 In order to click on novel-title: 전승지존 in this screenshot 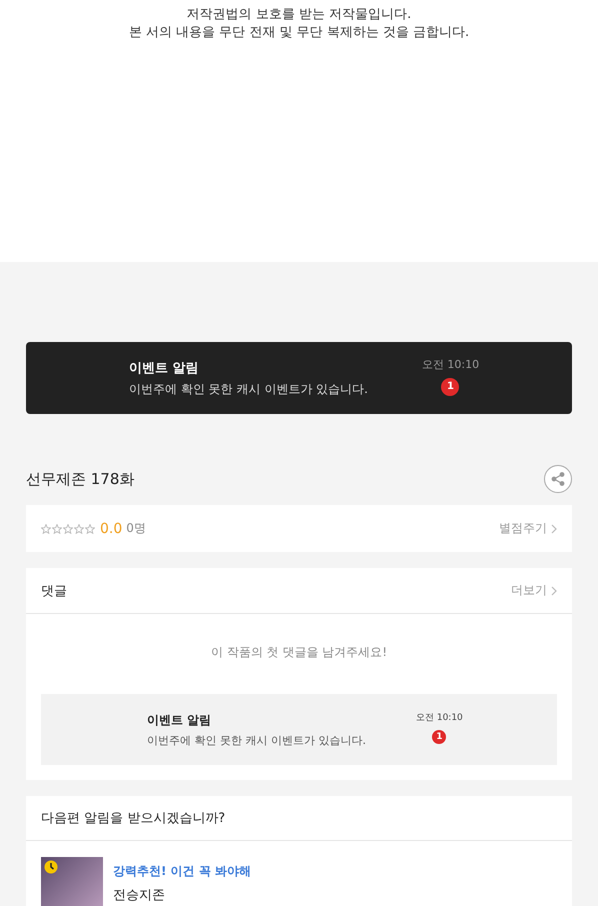, I will do `click(182, 895)`.